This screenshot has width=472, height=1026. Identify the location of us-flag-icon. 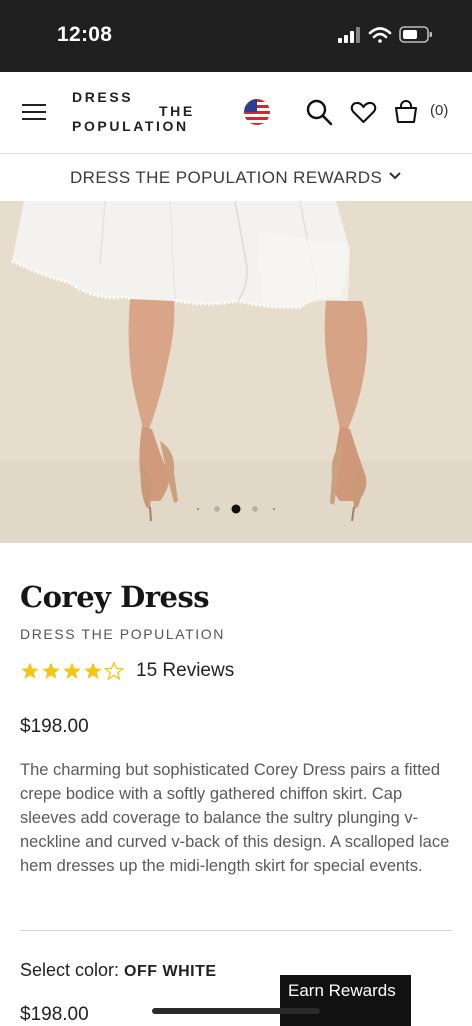
(257, 112).